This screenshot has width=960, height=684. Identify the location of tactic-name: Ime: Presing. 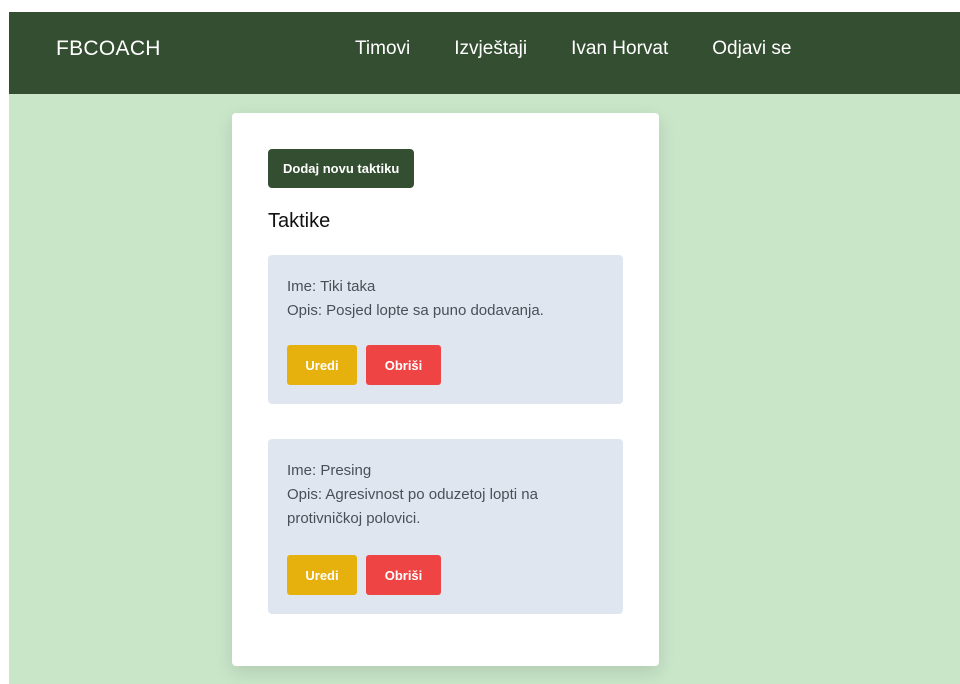
(329, 470).